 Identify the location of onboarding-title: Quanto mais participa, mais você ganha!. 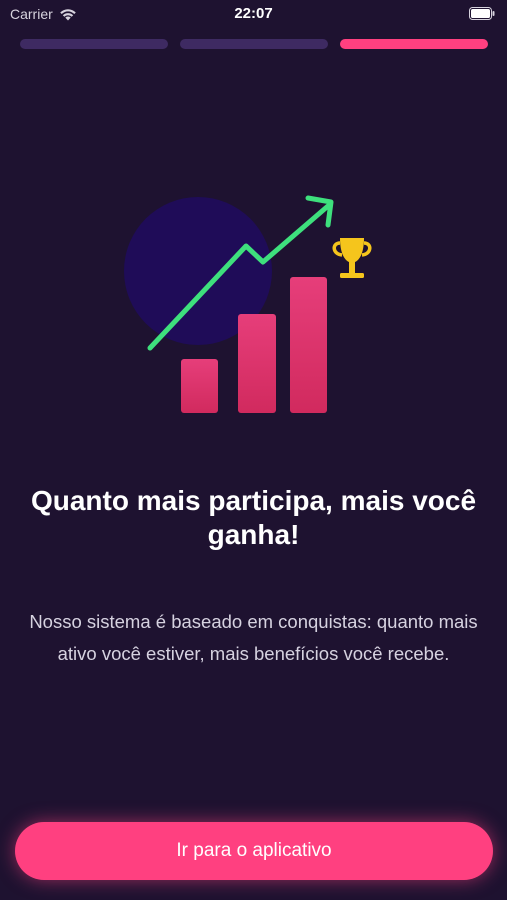
(253, 517).